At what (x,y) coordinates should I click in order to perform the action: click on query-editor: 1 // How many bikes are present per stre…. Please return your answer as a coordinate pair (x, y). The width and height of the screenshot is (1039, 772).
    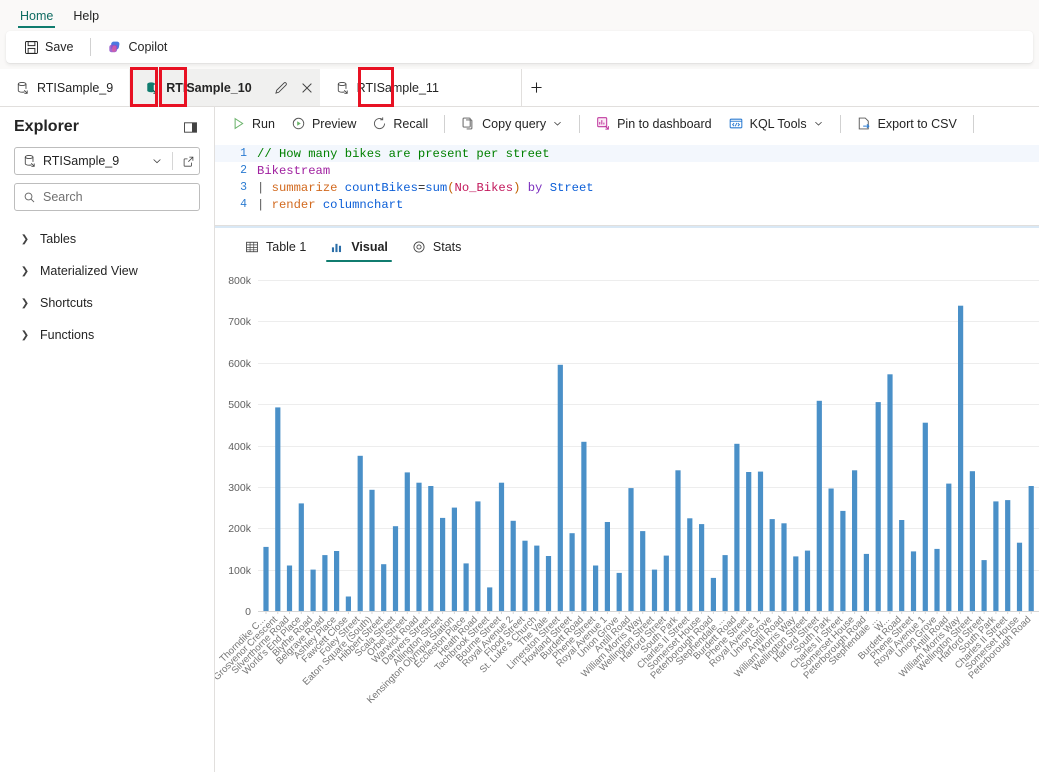
    Looking at the image, I should click on (627, 183).